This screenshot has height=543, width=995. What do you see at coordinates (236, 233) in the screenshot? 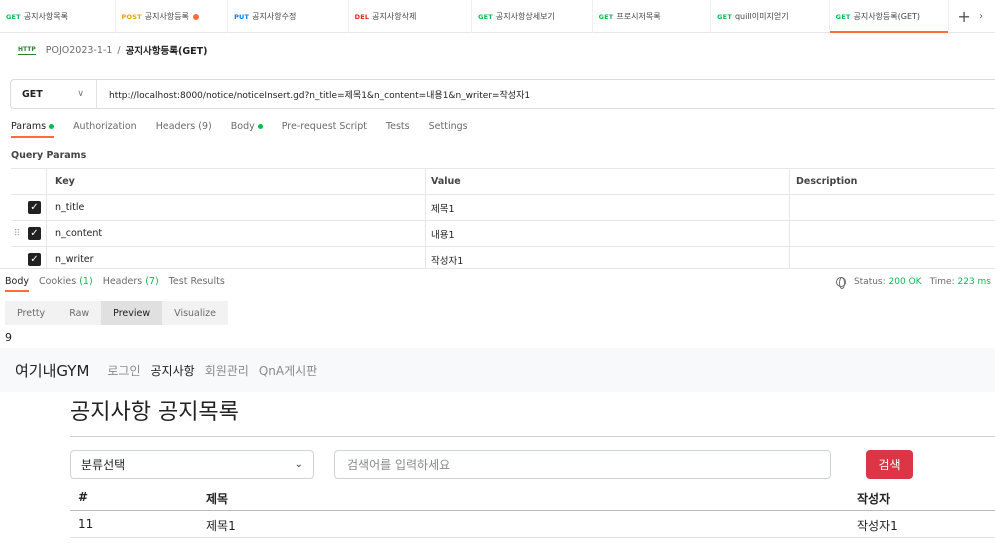
I see `param-key: n_content` at bounding box center [236, 233].